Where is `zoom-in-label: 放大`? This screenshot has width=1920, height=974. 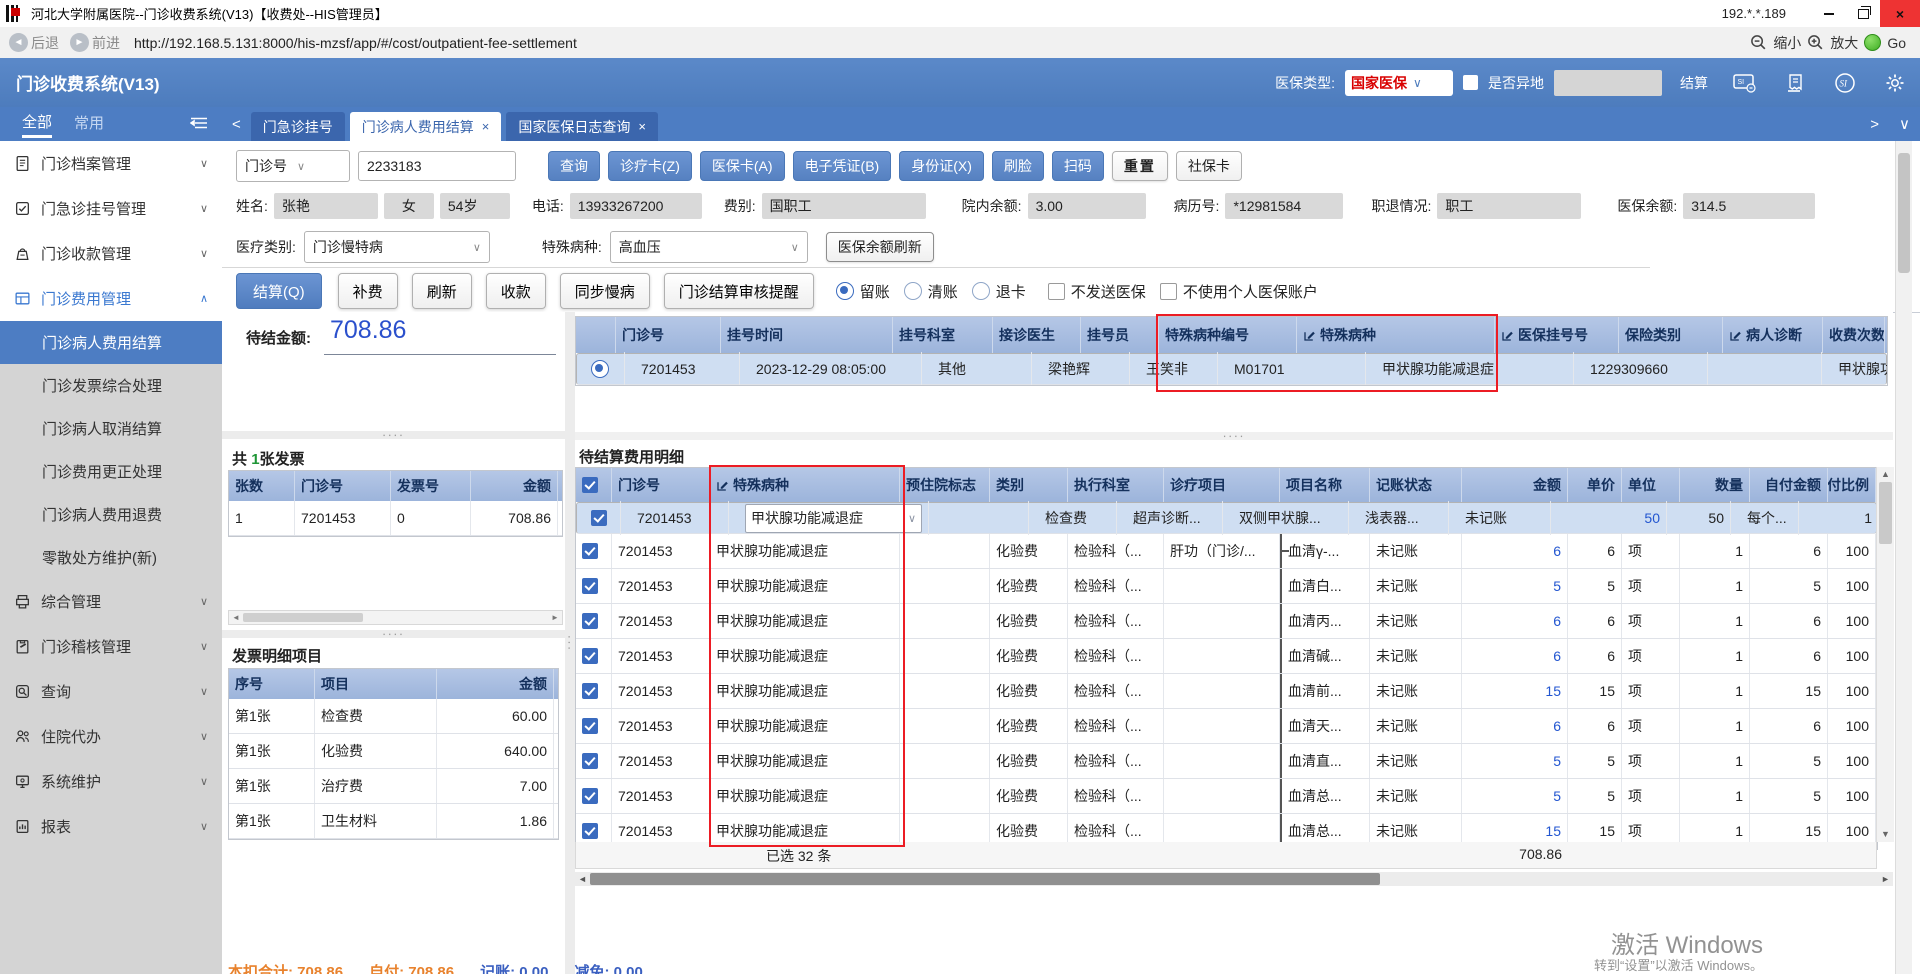 zoom-in-label: 放大 is located at coordinates (1844, 43).